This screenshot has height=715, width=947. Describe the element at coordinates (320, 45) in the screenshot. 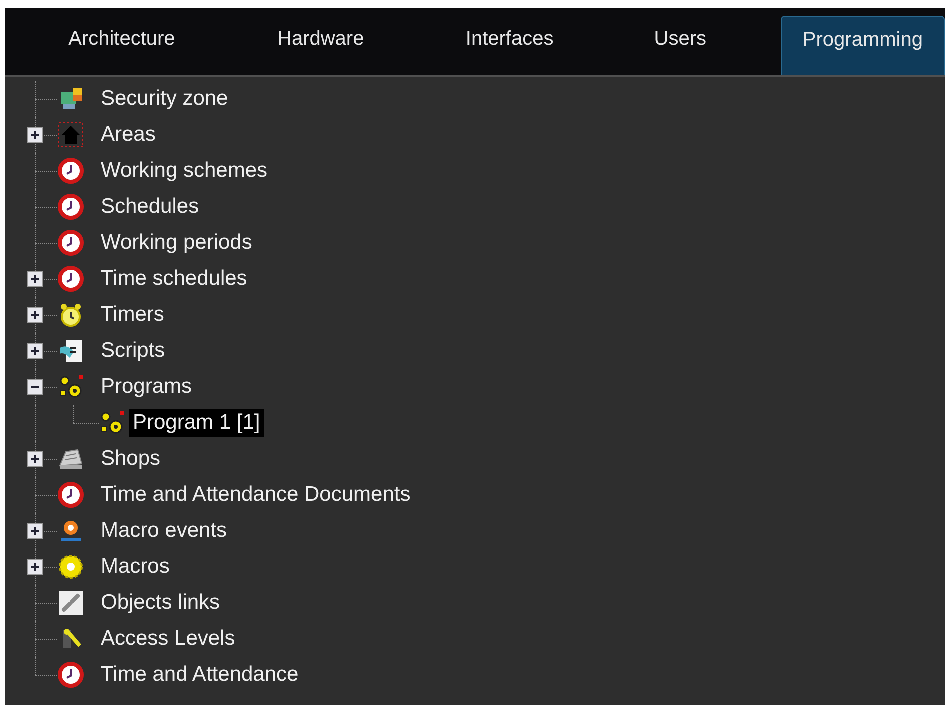

I see `tab: Hardware` at that location.